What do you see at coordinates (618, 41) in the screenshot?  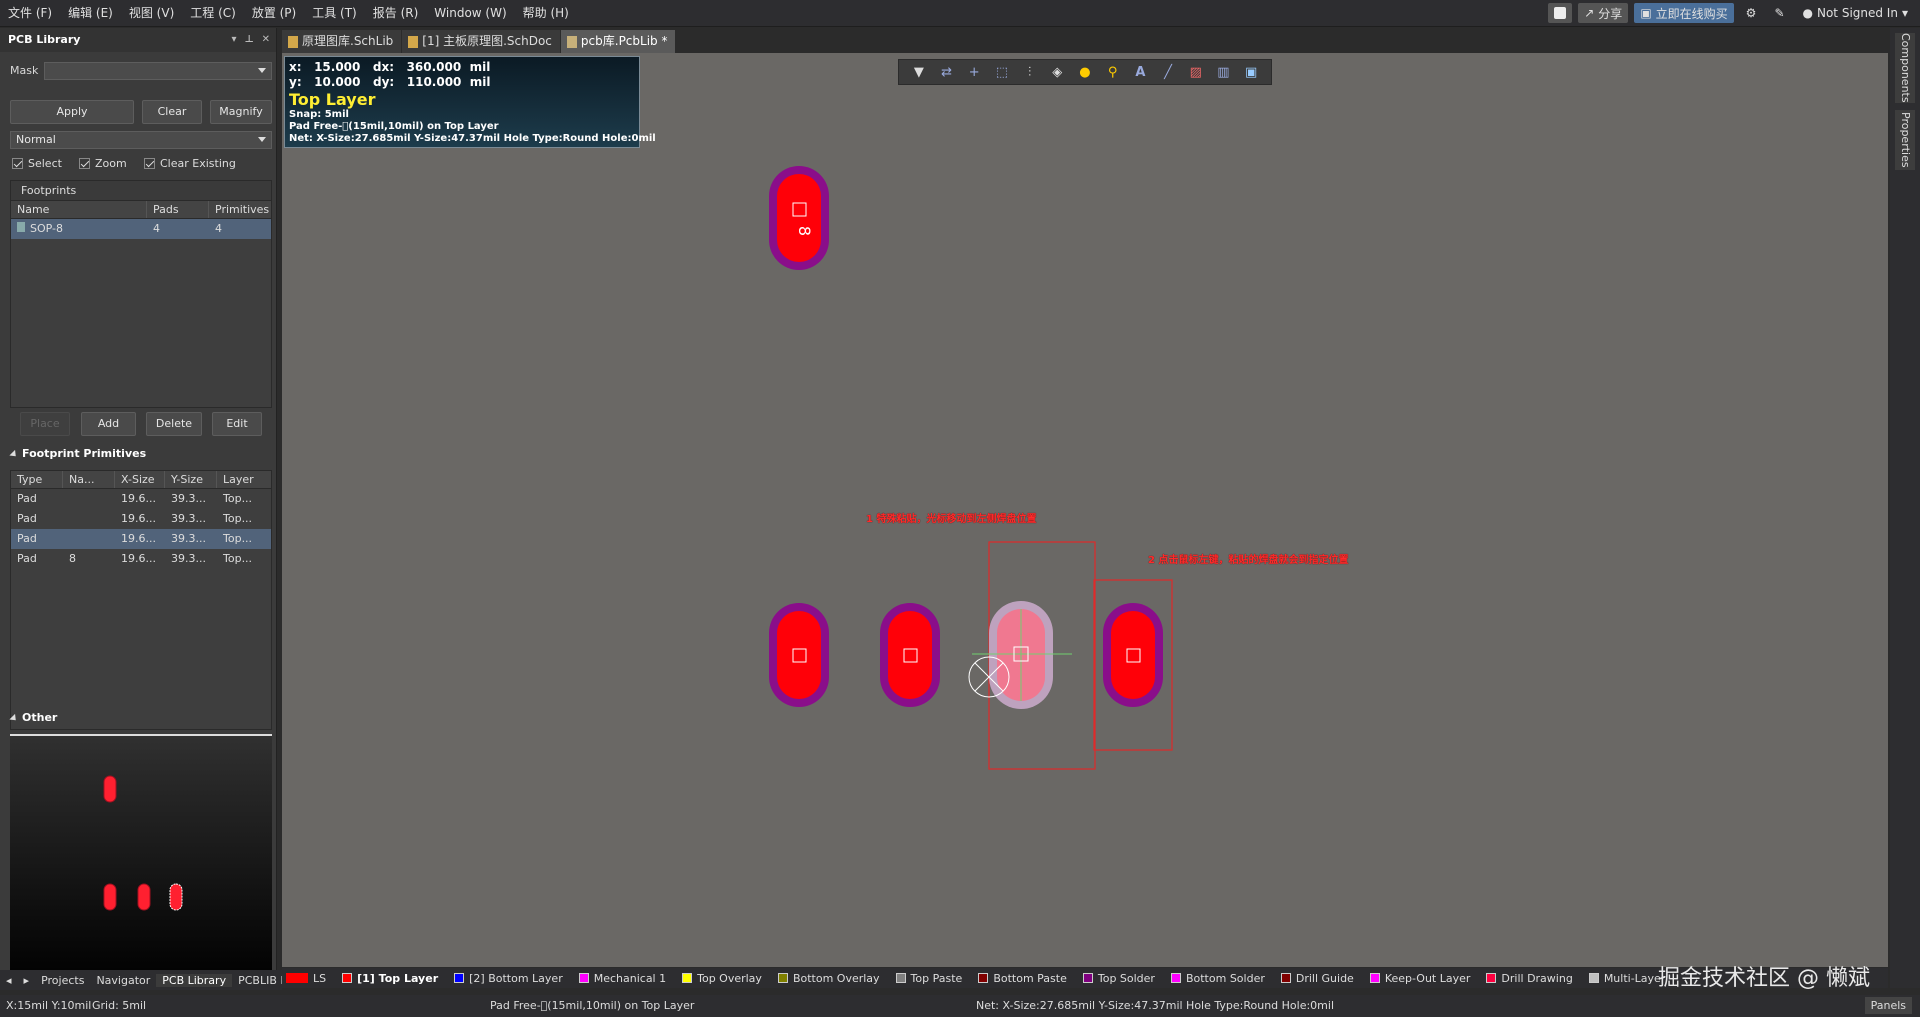 I see `tab-pcblib: pcb库.PcbLib *` at bounding box center [618, 41].